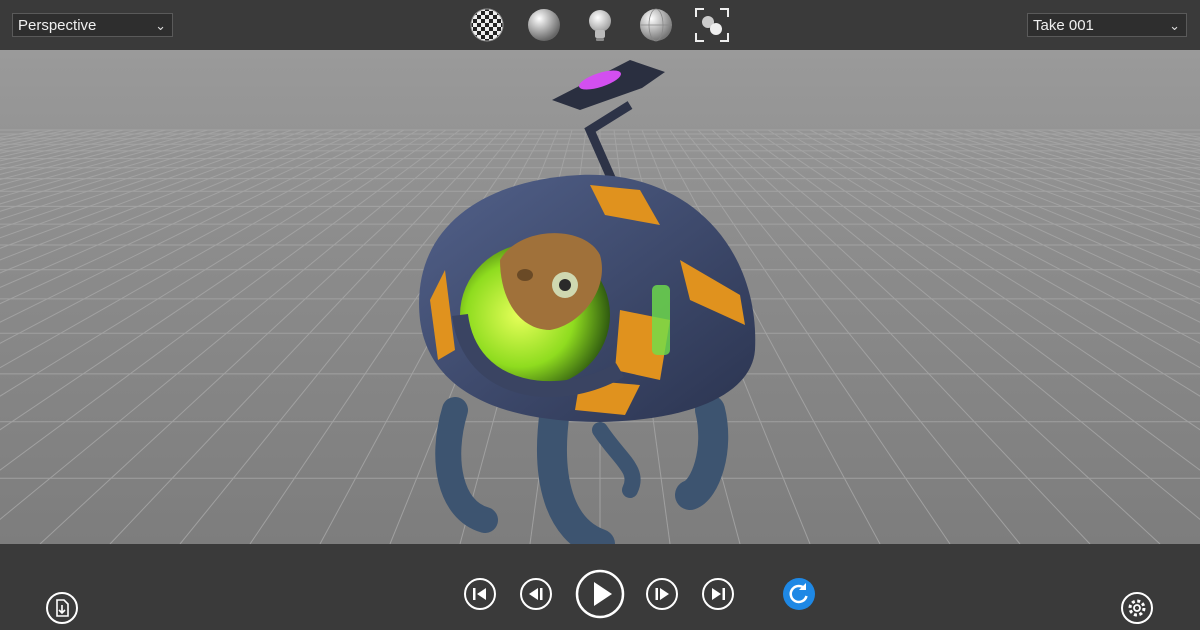 This screenshot has width=1200, height=630. What do you see at coordinates (712, 25) in the screenshot?
I see `frame-all-icon` at bounding box center [712, 25].